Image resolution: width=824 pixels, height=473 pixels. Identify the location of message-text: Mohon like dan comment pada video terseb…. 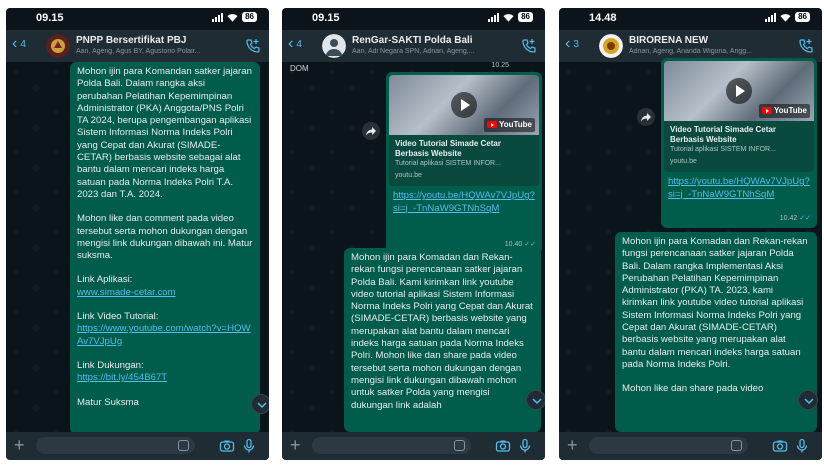
(165, 237).